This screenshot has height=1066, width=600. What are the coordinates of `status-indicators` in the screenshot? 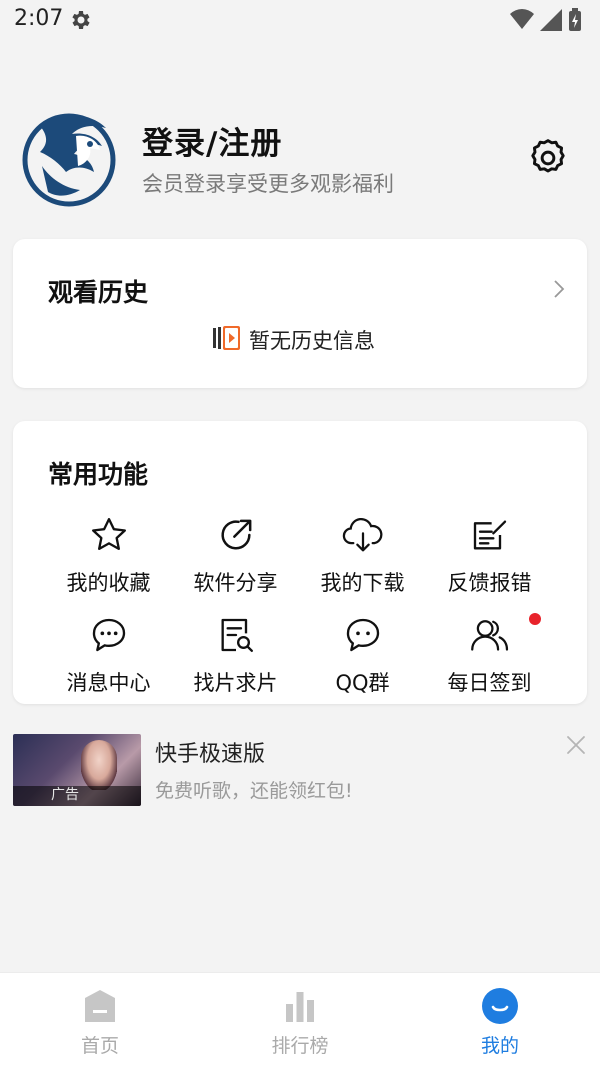 It's located at (546, 22).